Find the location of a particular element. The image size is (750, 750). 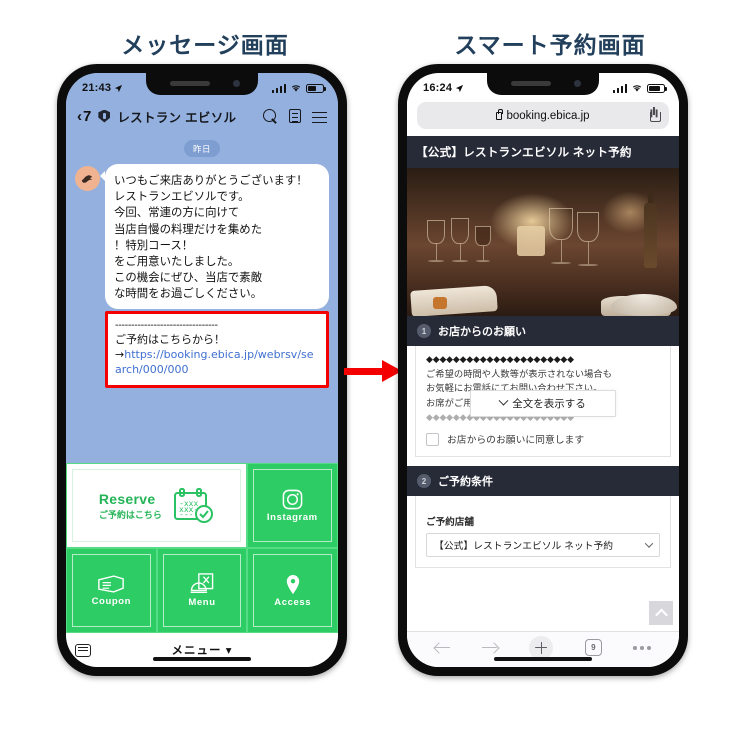

menu-toggle-label: メニュー ▾ is located at coordinates (202, 650).